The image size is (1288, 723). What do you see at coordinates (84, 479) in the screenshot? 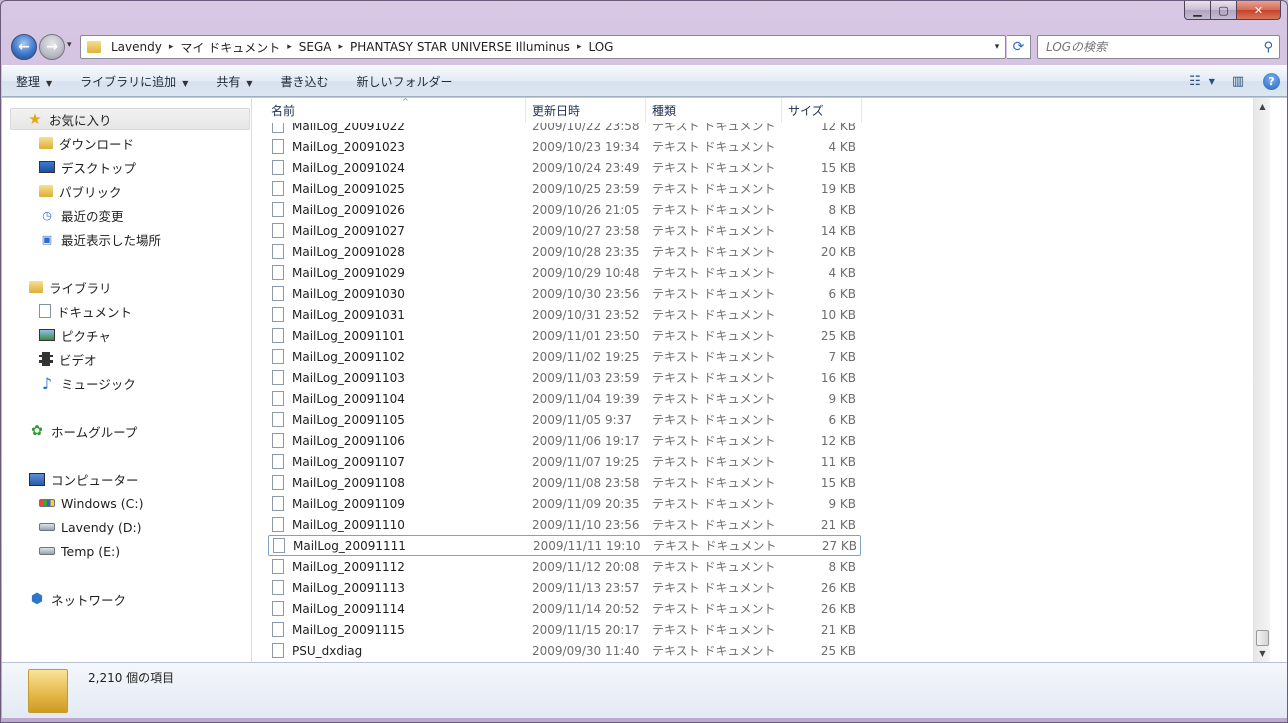
I see `sidebar-item-computer: コンピューター` at bounding box center [84, 479].